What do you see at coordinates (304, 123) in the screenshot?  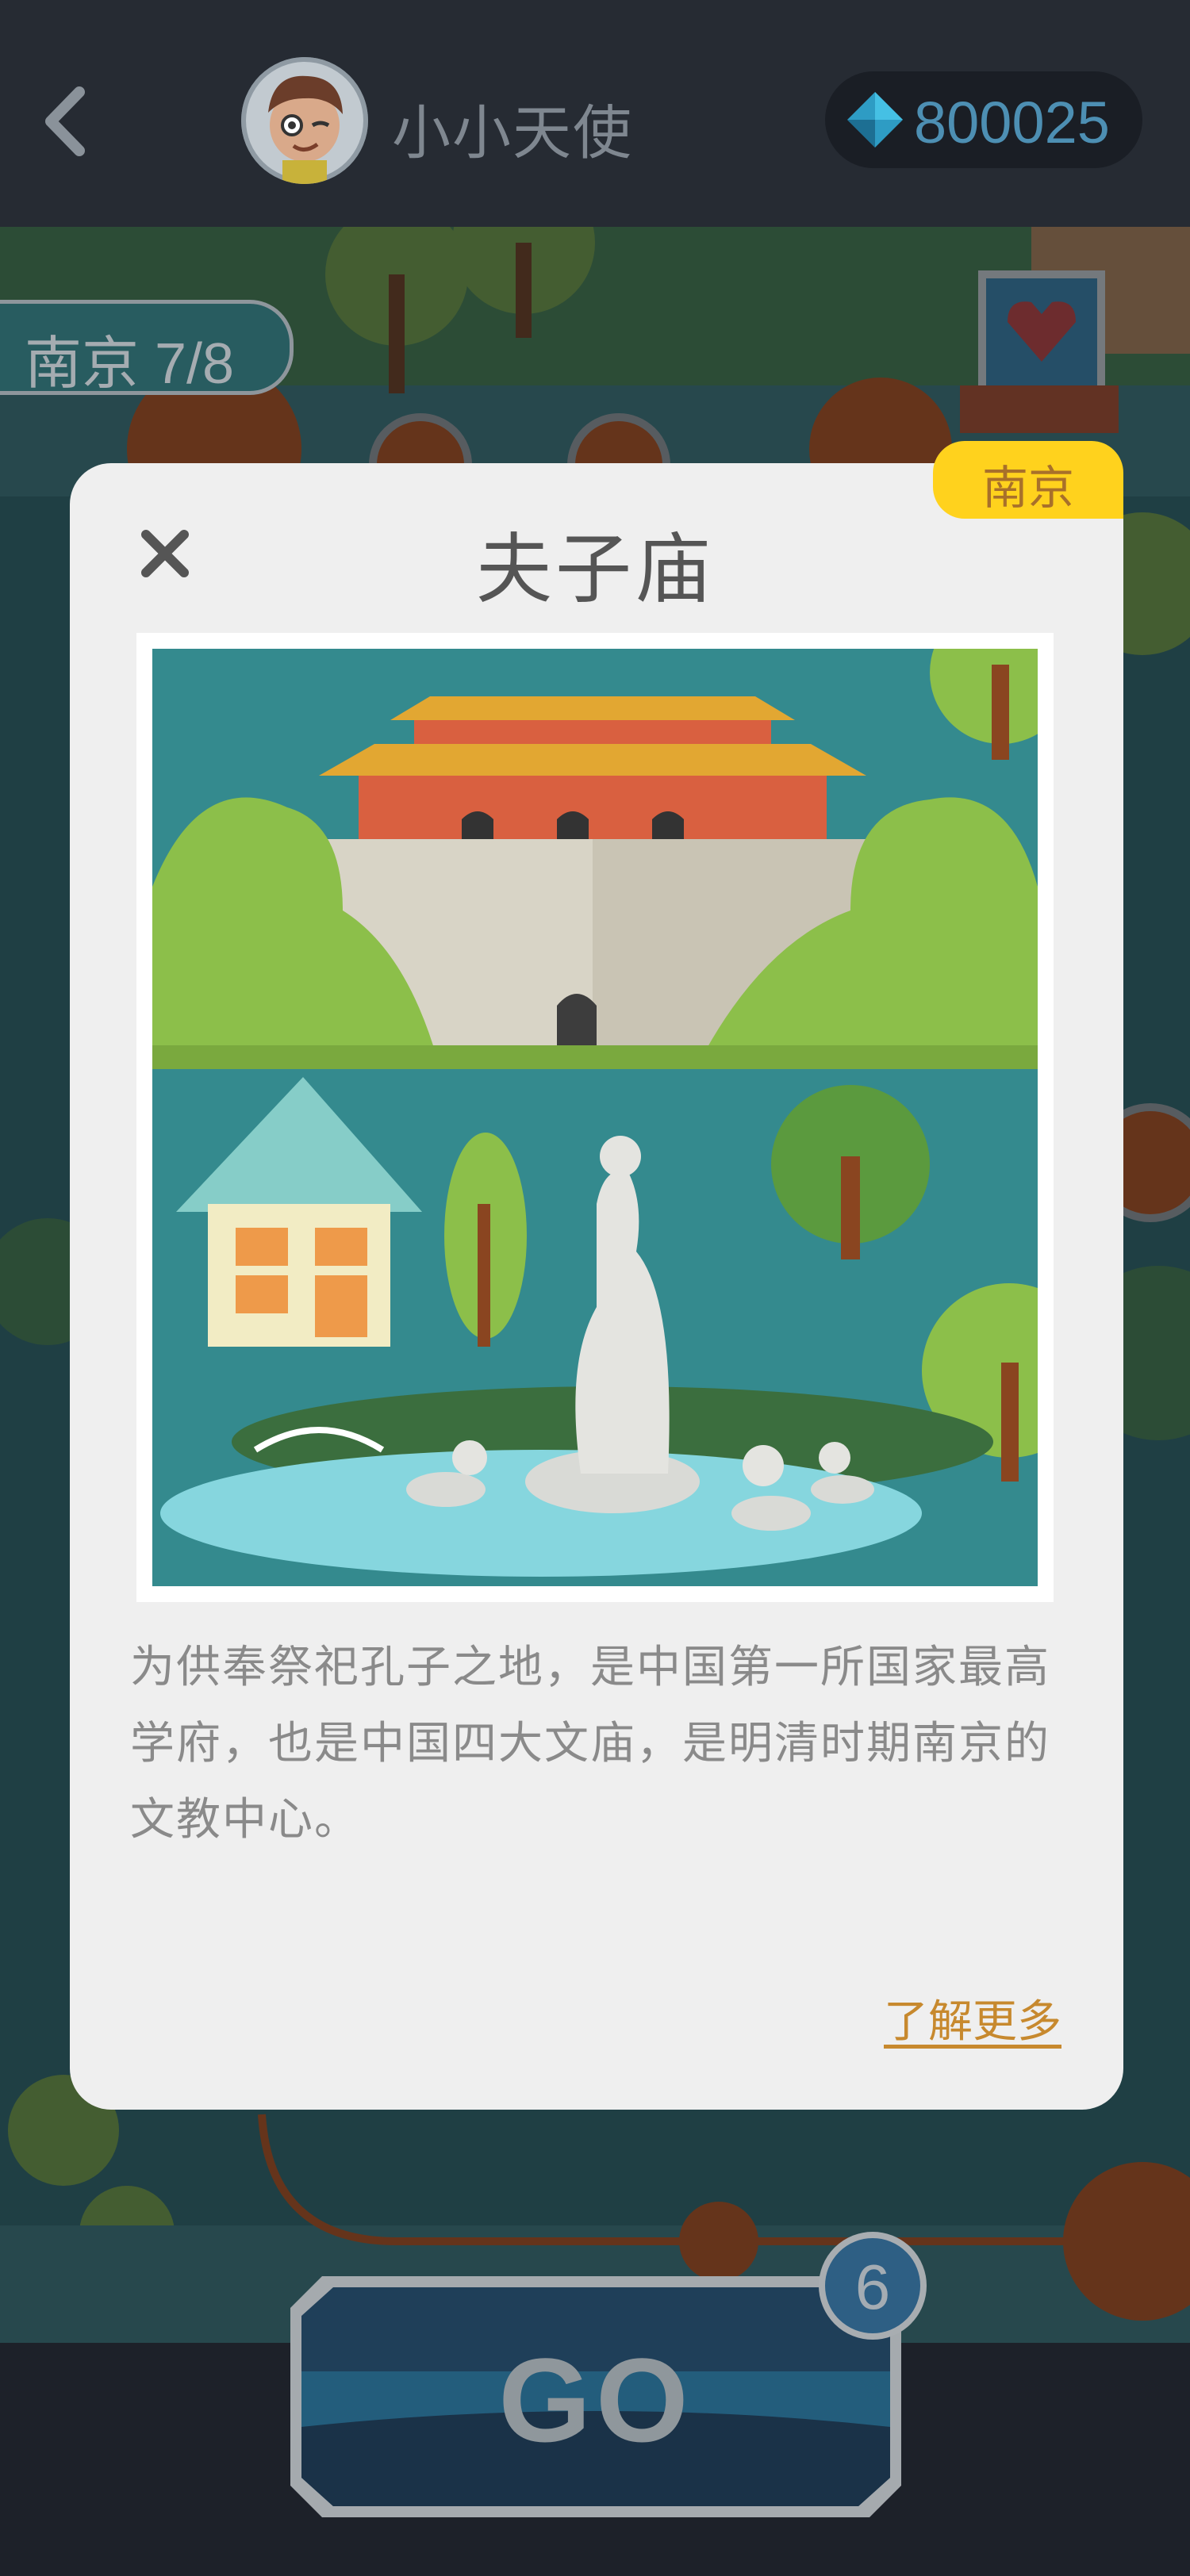 I see `avatar-icon` at bounding box center [304, 123].